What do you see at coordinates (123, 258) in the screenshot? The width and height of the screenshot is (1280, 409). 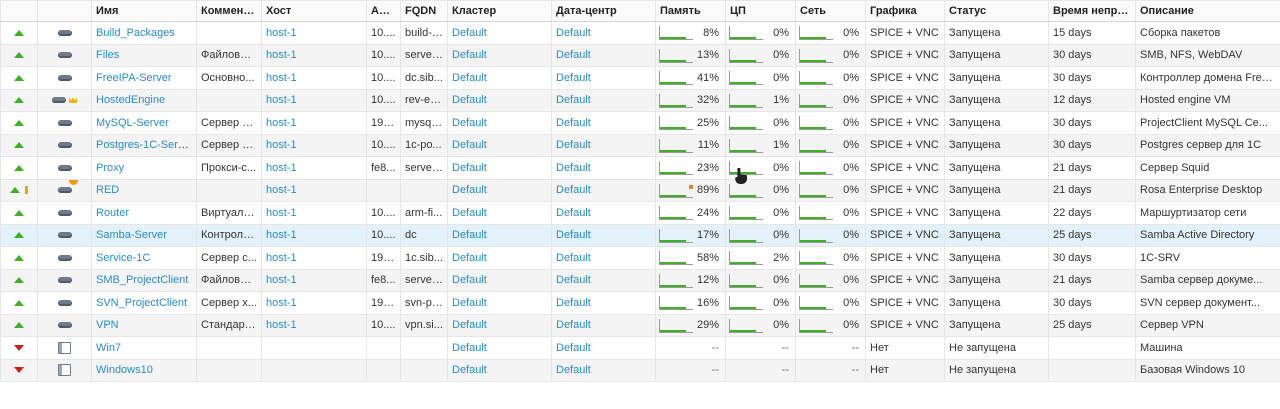 I see `vm-name-link: Service-1C` at bounding box center [123, 258].